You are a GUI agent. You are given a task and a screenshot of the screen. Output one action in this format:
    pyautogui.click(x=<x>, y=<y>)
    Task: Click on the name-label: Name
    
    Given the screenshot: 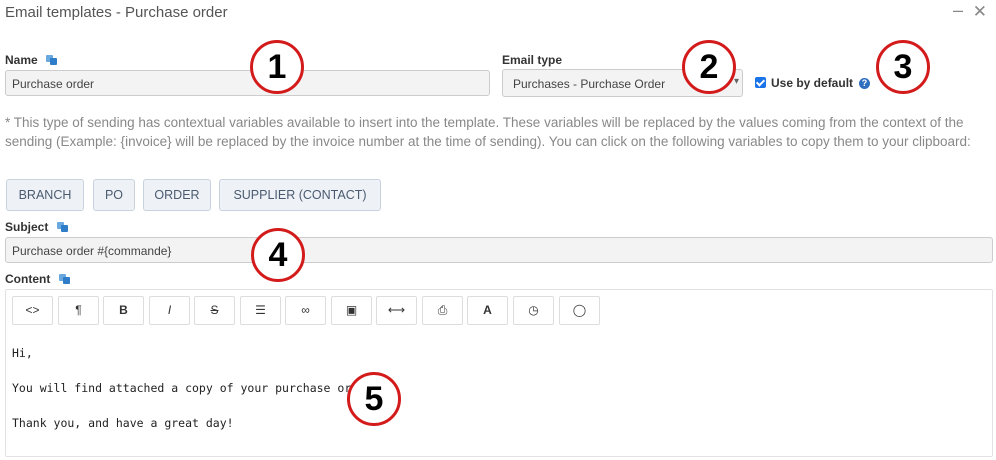 What is the action you would take?
    pyautogui.click(x=31, y=60)
    